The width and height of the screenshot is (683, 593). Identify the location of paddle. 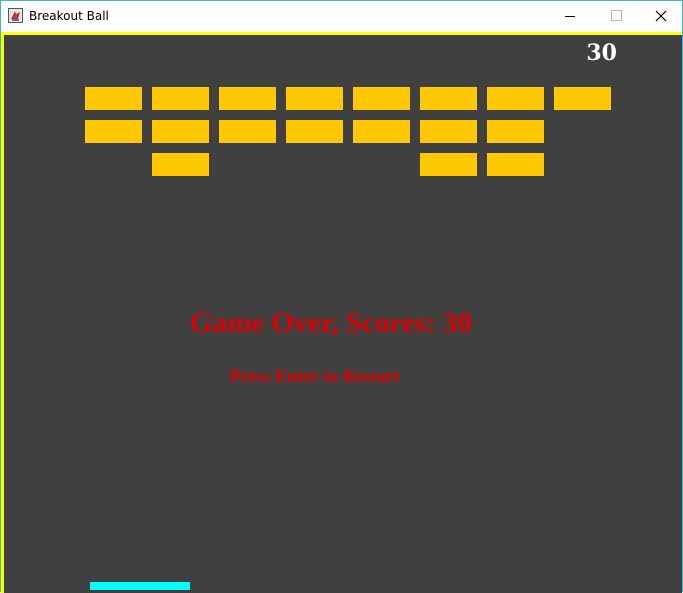
(140, 586).